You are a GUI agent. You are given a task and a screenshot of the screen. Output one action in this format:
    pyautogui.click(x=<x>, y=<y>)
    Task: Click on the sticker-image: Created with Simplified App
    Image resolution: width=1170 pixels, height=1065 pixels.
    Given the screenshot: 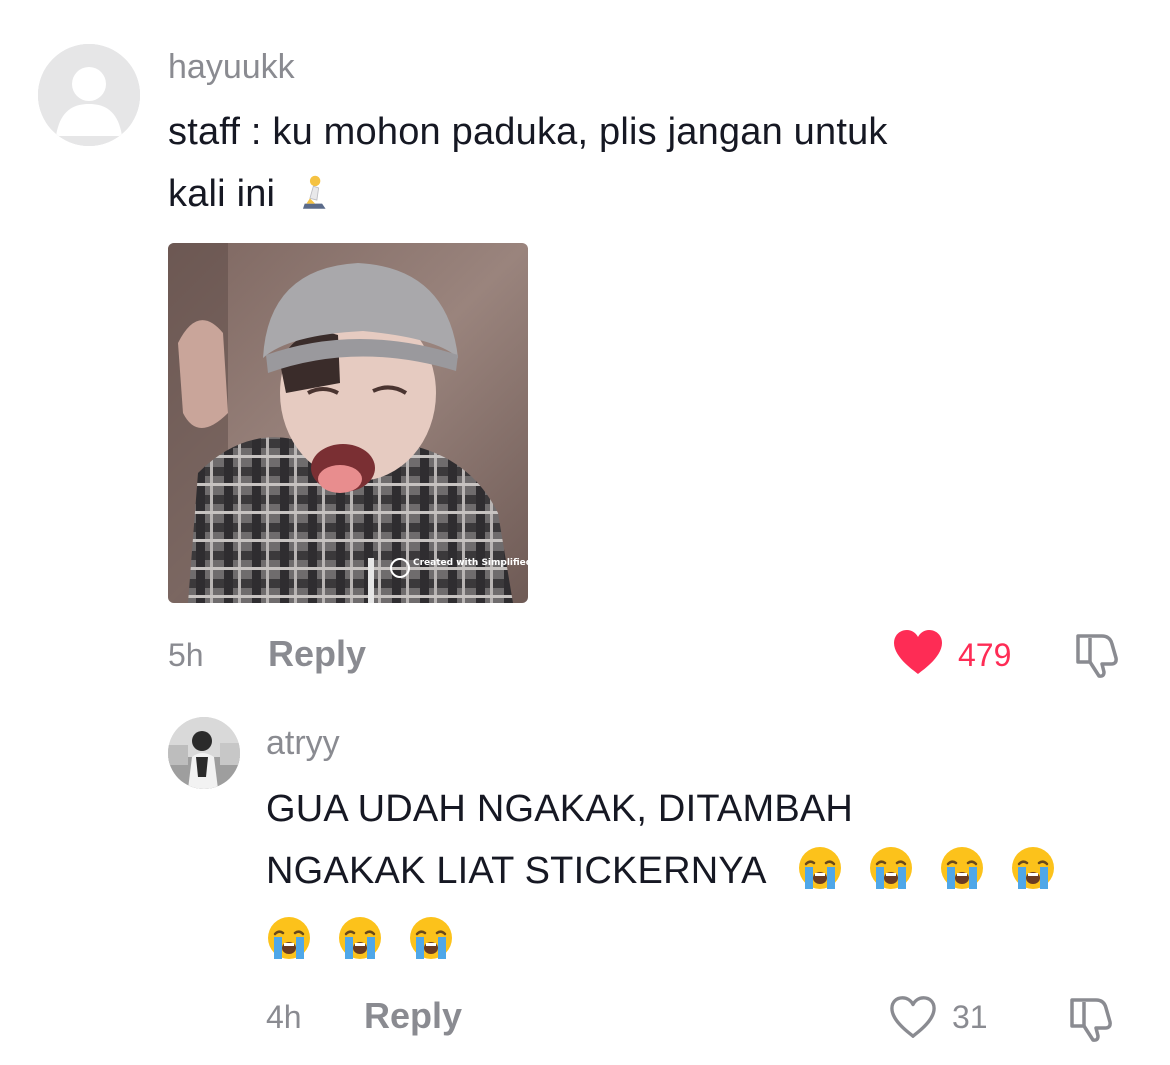 What is the action you would take?
    pyautogui.click(x=348, y=423)
    